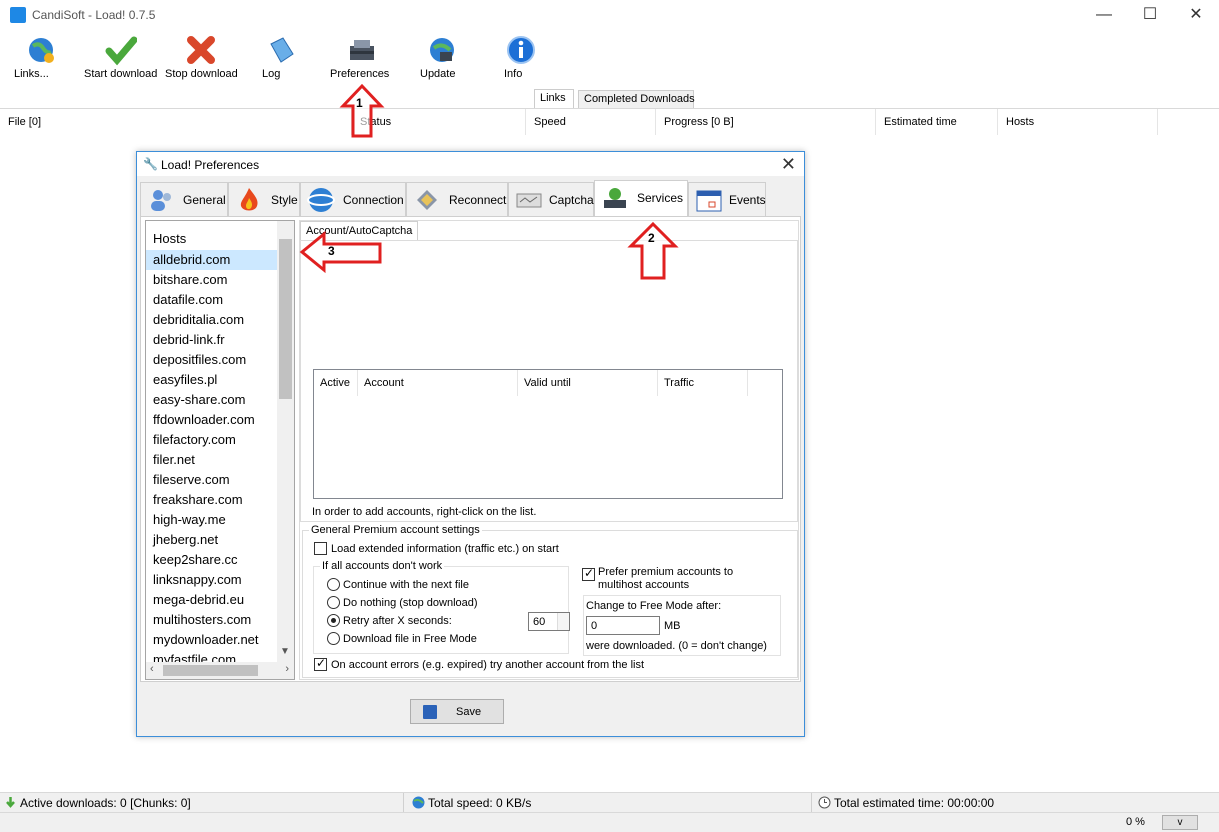 The height and width of the screenshot is (832, 1219). I want to click on hscroll-thumb, so click(210, 670).